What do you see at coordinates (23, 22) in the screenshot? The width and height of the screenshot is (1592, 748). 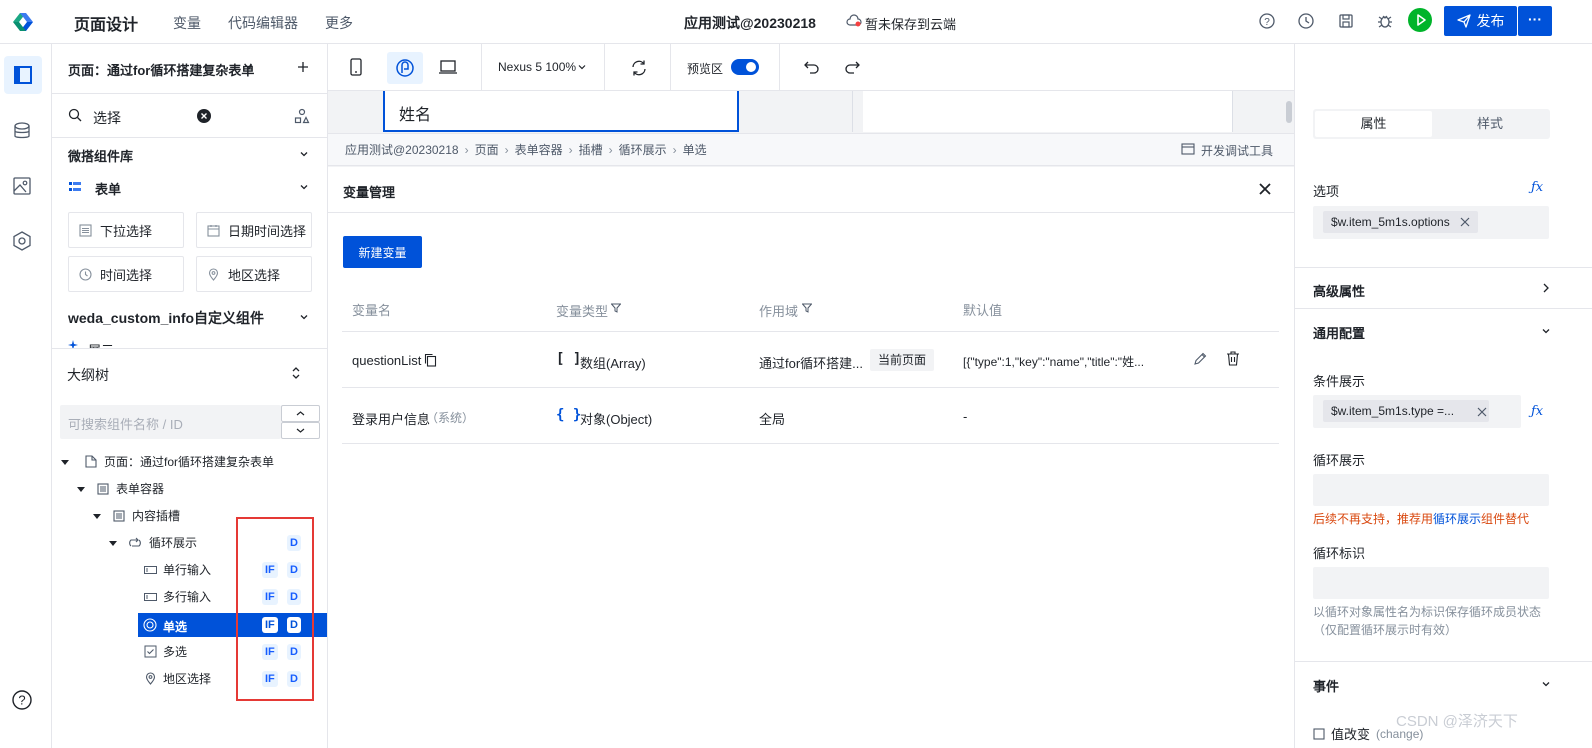 I see `app-logo-icon` at bounding box center [23, 22].